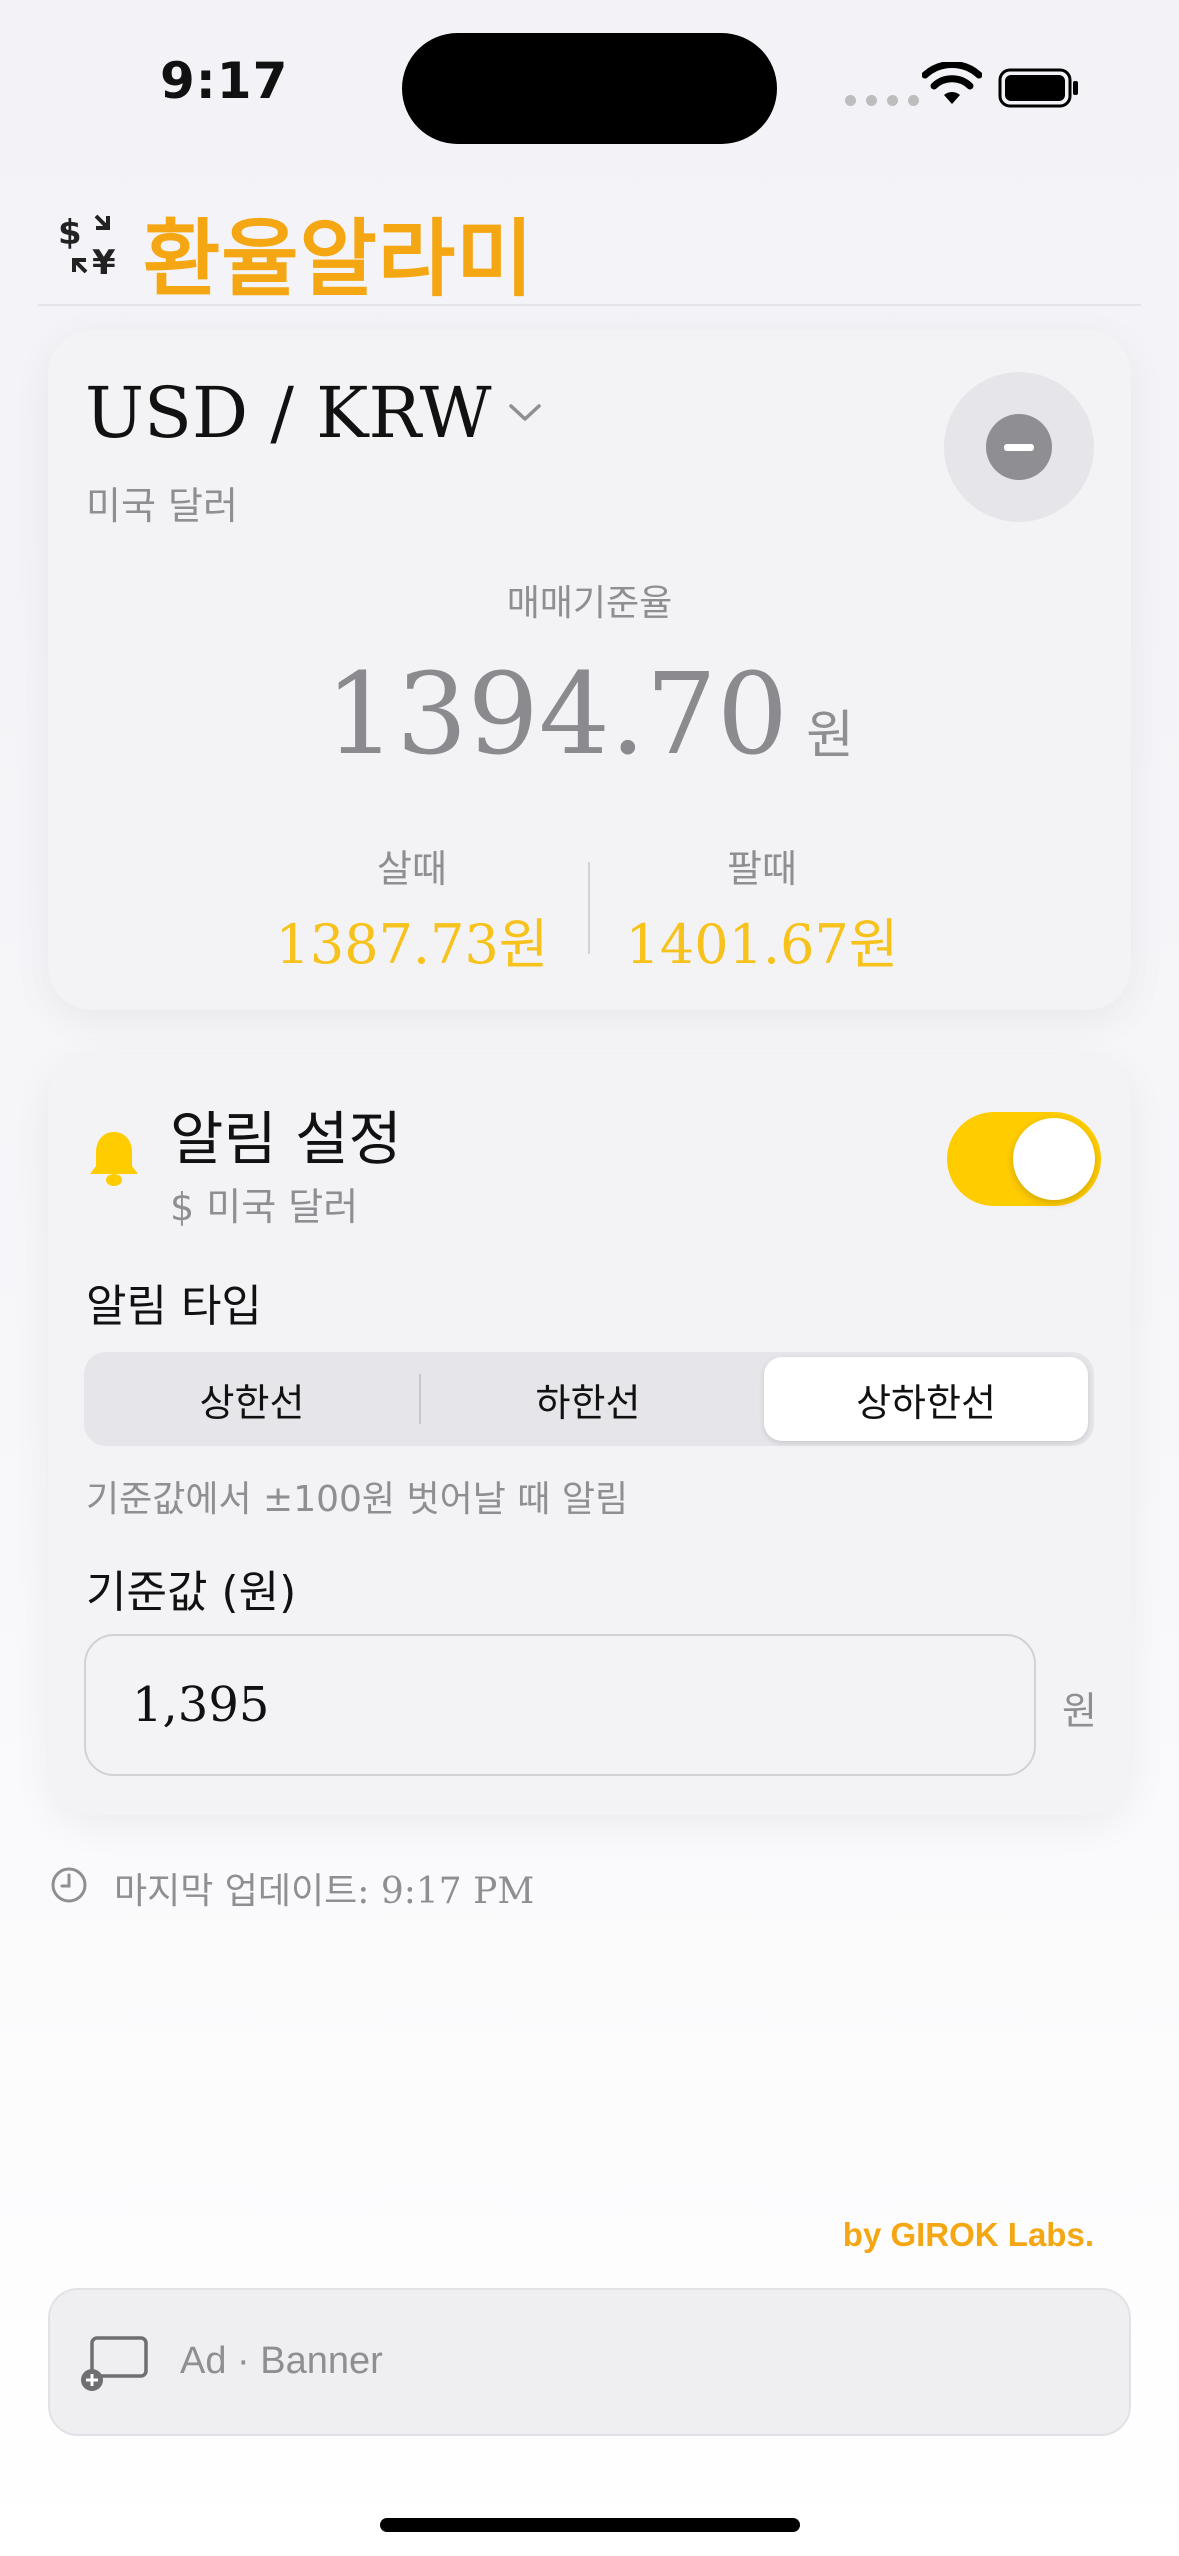 The width and height of the screenshot is (1179, 2556). Describe the element at coordinates (882, 100) in the screenshot. I see `signal-icon` at that location.